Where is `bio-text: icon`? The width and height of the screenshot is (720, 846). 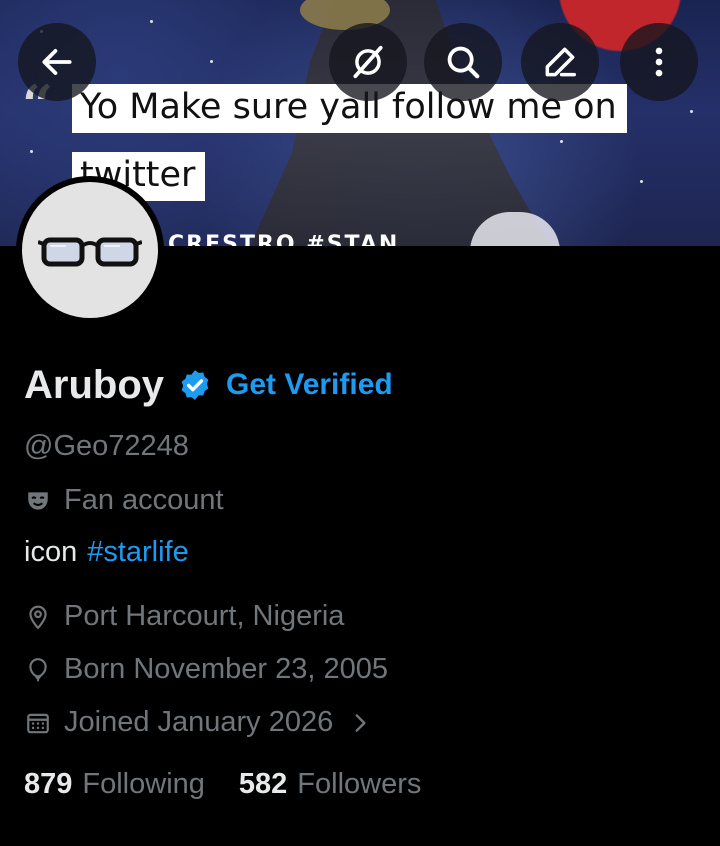 bio-text: icon is located at coordinates (51, 552).